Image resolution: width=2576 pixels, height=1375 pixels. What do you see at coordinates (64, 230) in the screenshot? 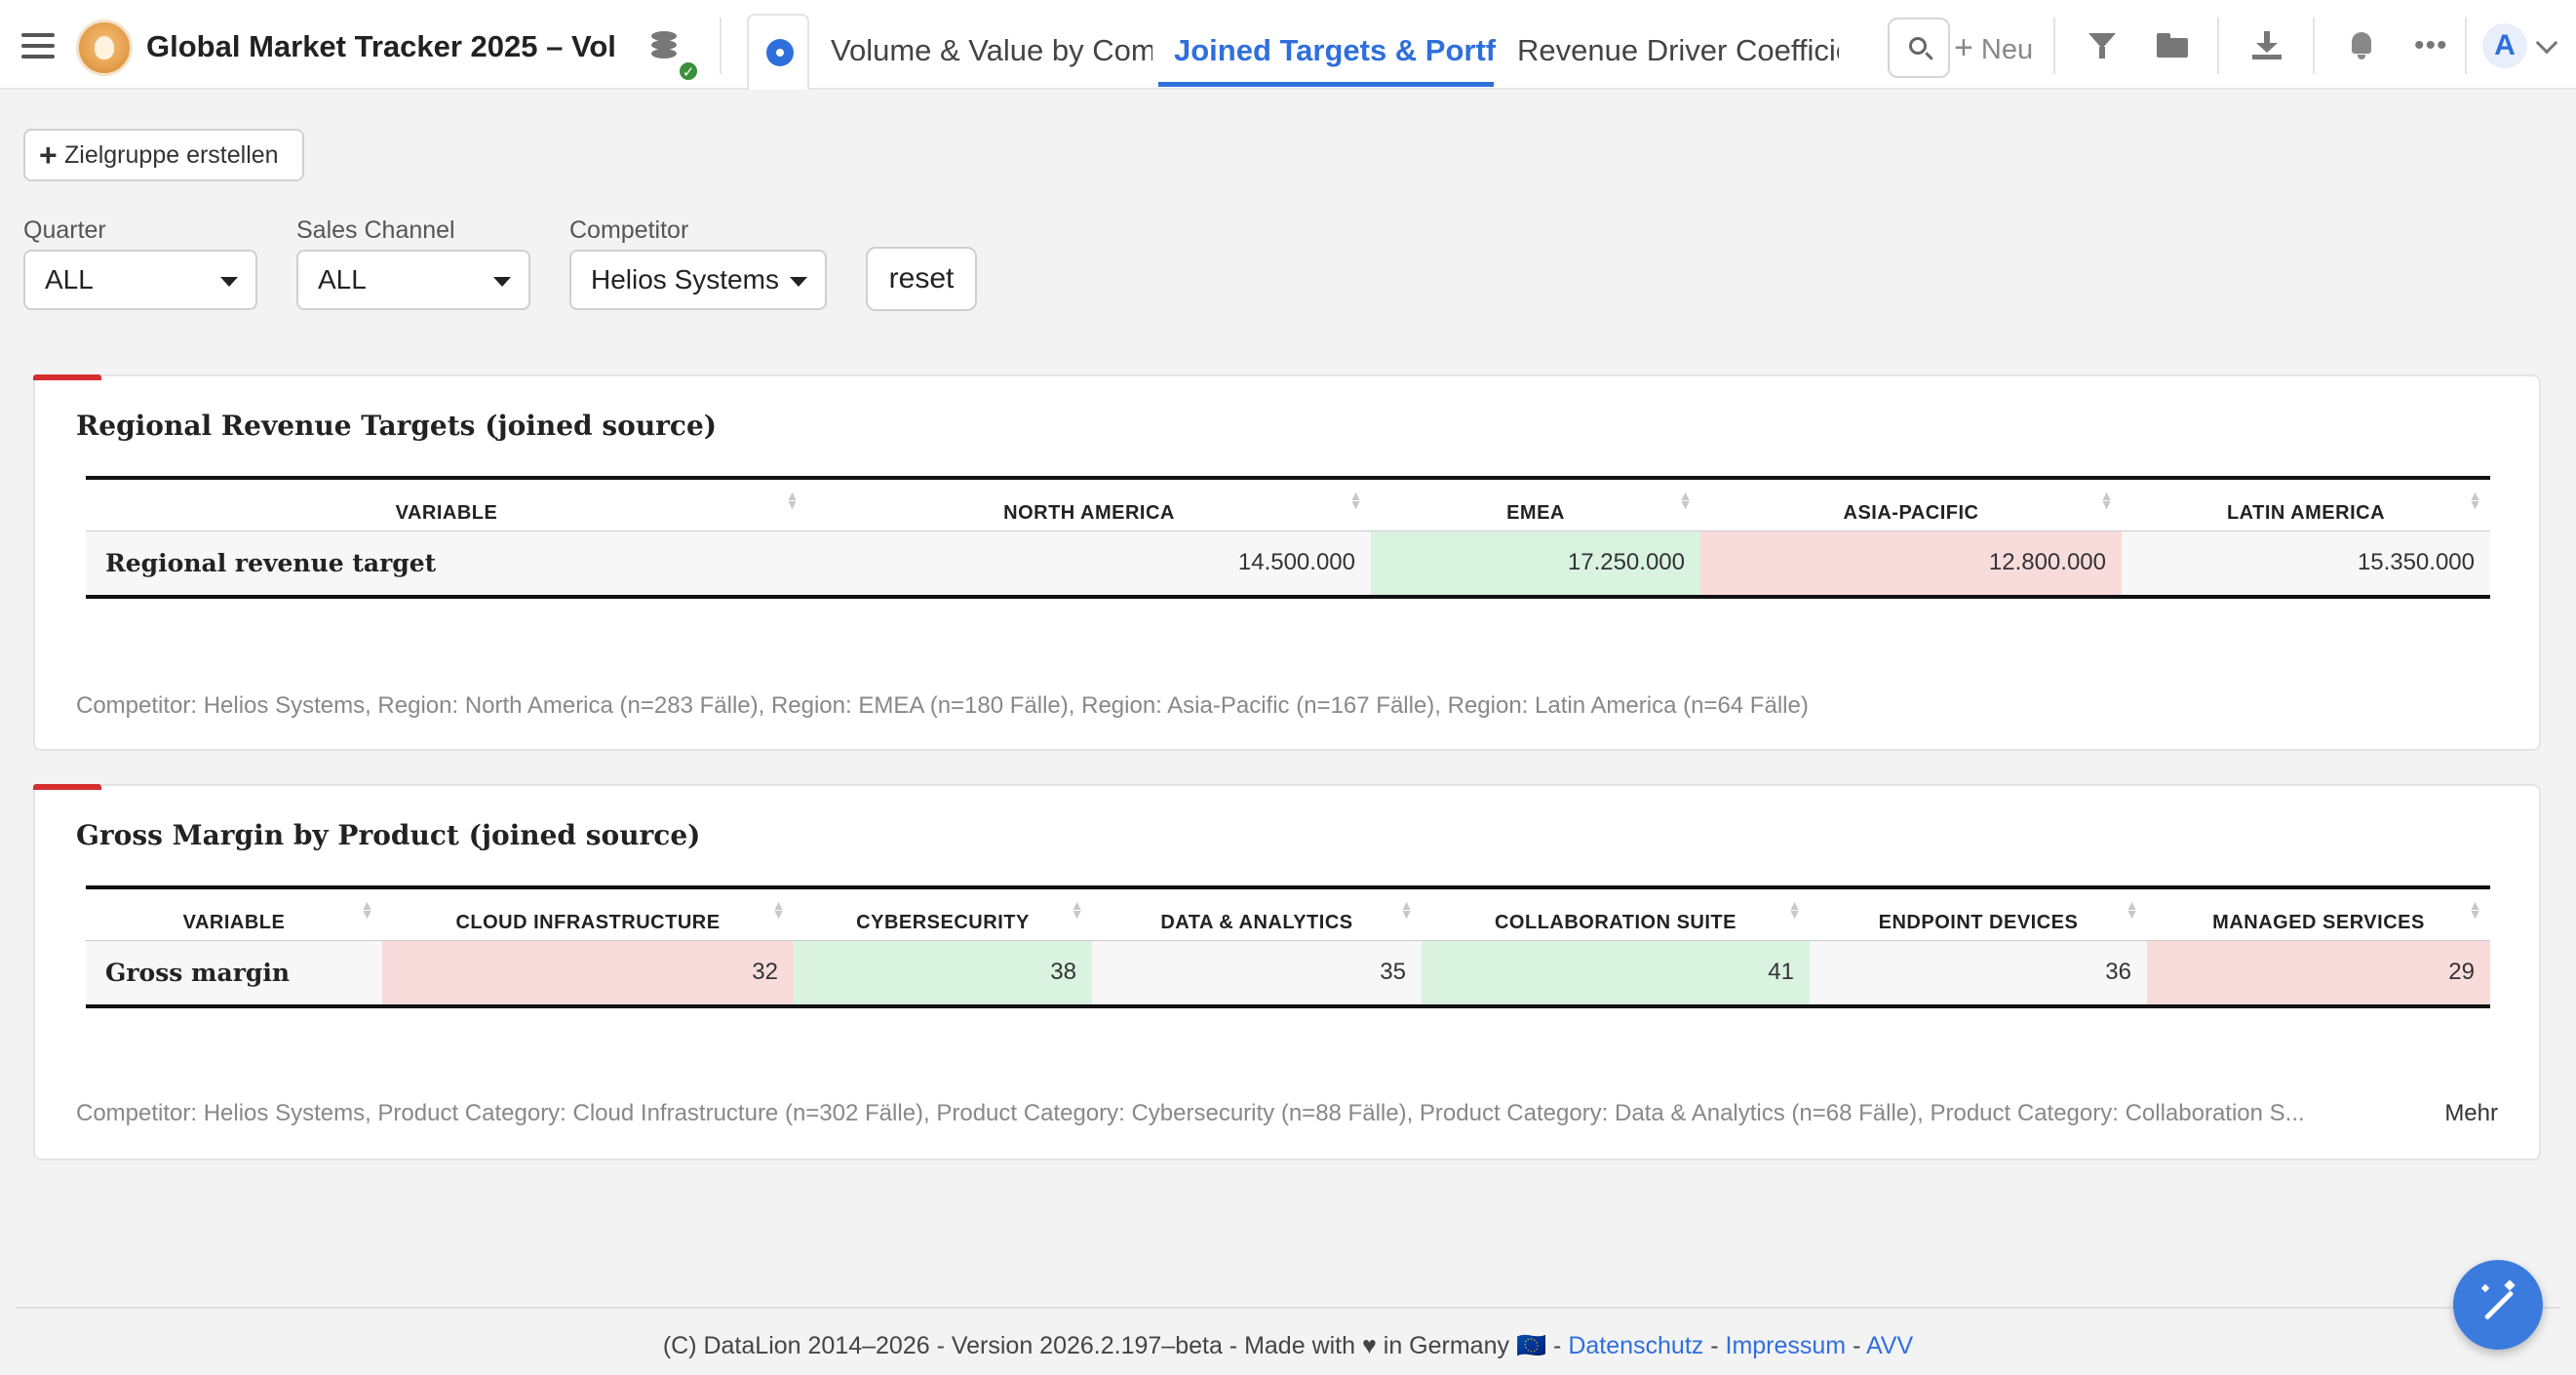
I see `quarter-label: Quarter` at bounding box center [64, 230].